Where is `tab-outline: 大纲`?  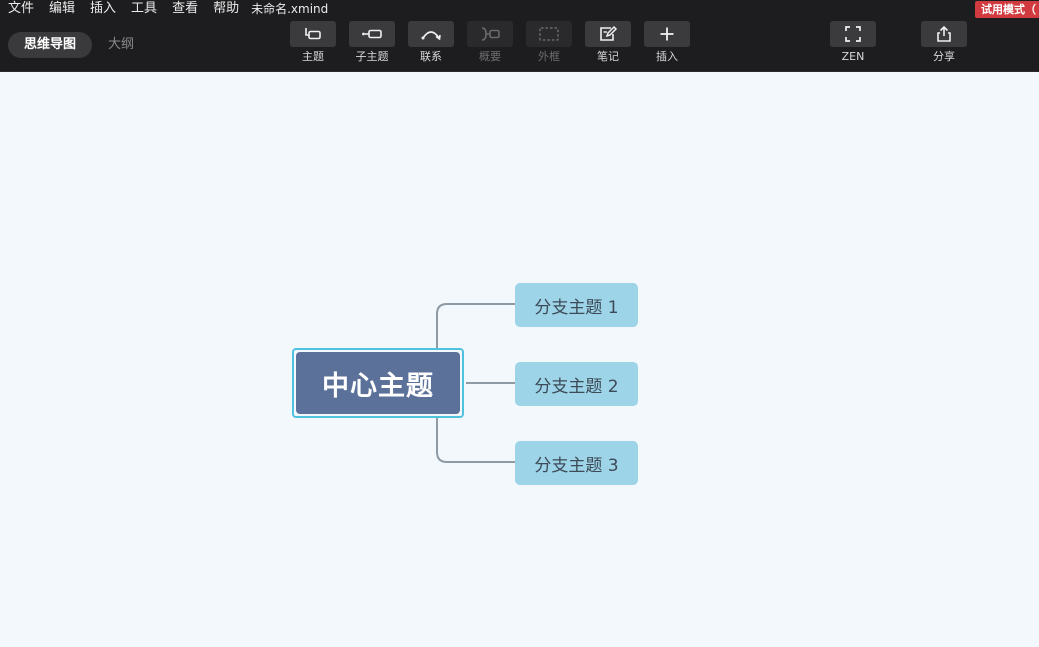
tab-outline: 大纲 is located at coordinates (121, 45).